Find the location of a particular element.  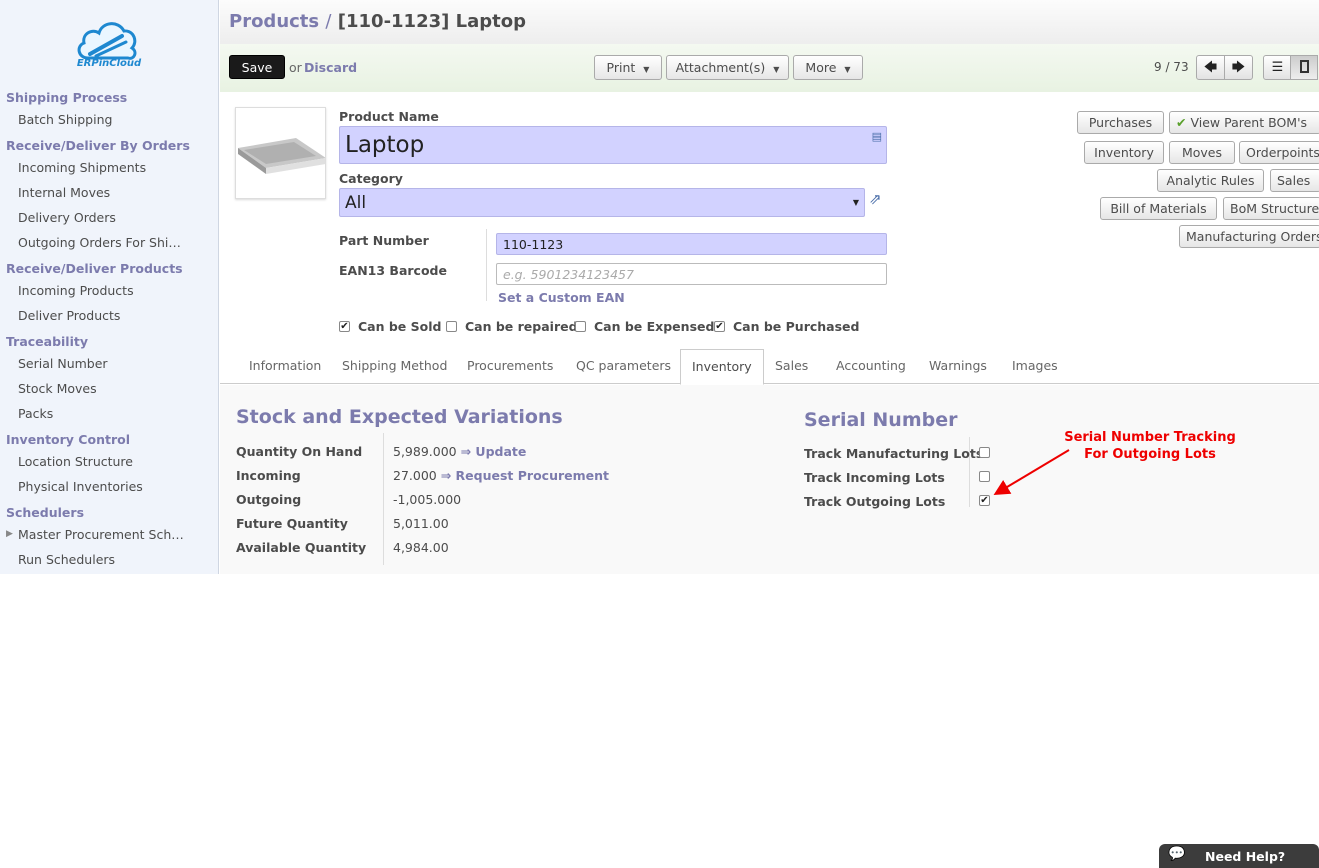

bill-of-materials-button: Bill of Materials is located at coordinates (1158, 208).